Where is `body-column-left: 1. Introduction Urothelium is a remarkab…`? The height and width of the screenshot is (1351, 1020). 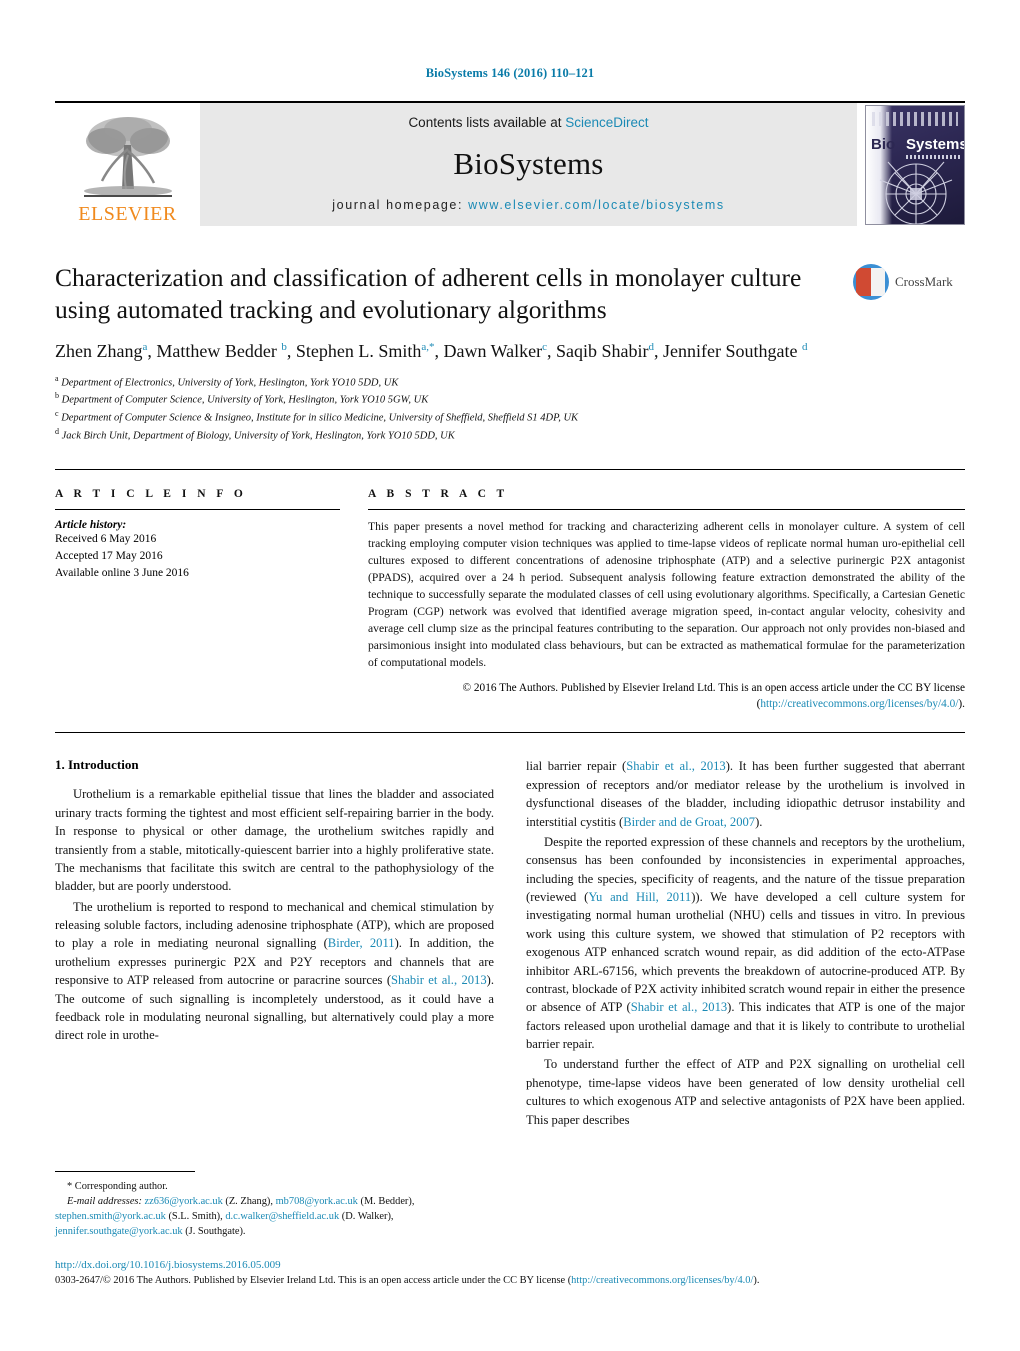 body-column-left: 1. Introduction Urothelium is a remarkab… is located at coordinates (274, 944).